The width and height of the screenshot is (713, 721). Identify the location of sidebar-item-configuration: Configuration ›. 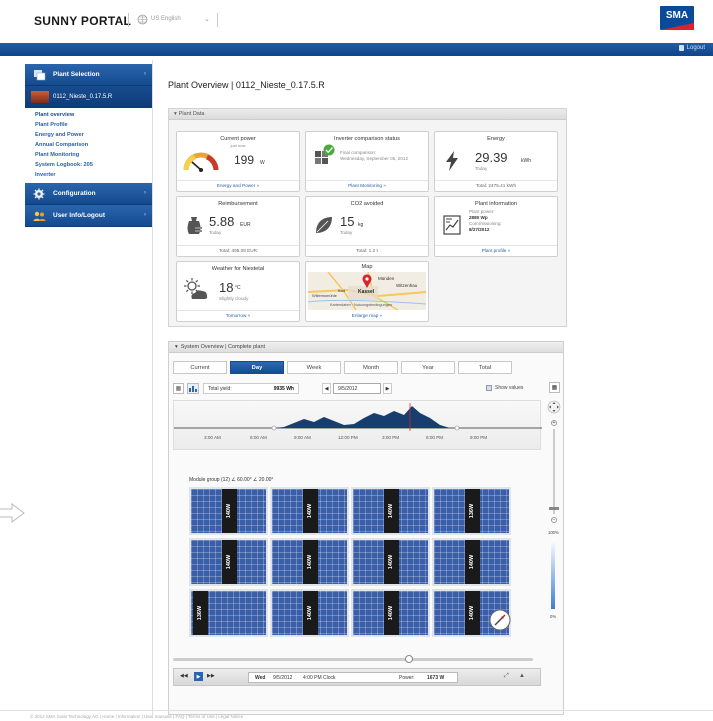
(88, 194).